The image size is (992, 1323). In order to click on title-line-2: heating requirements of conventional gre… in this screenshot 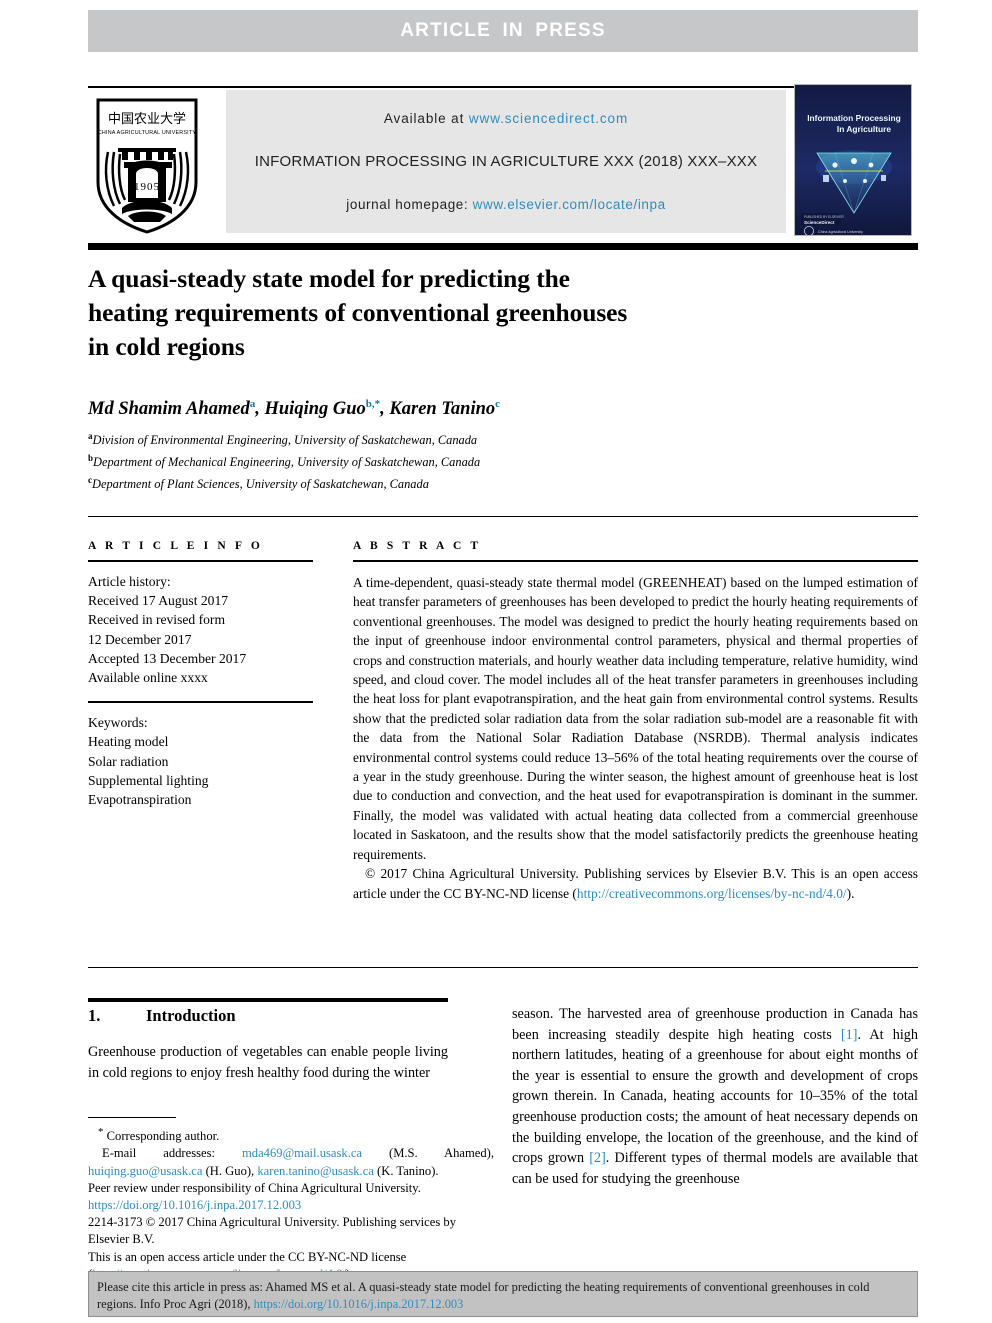, I will do `click(358, 312)`.